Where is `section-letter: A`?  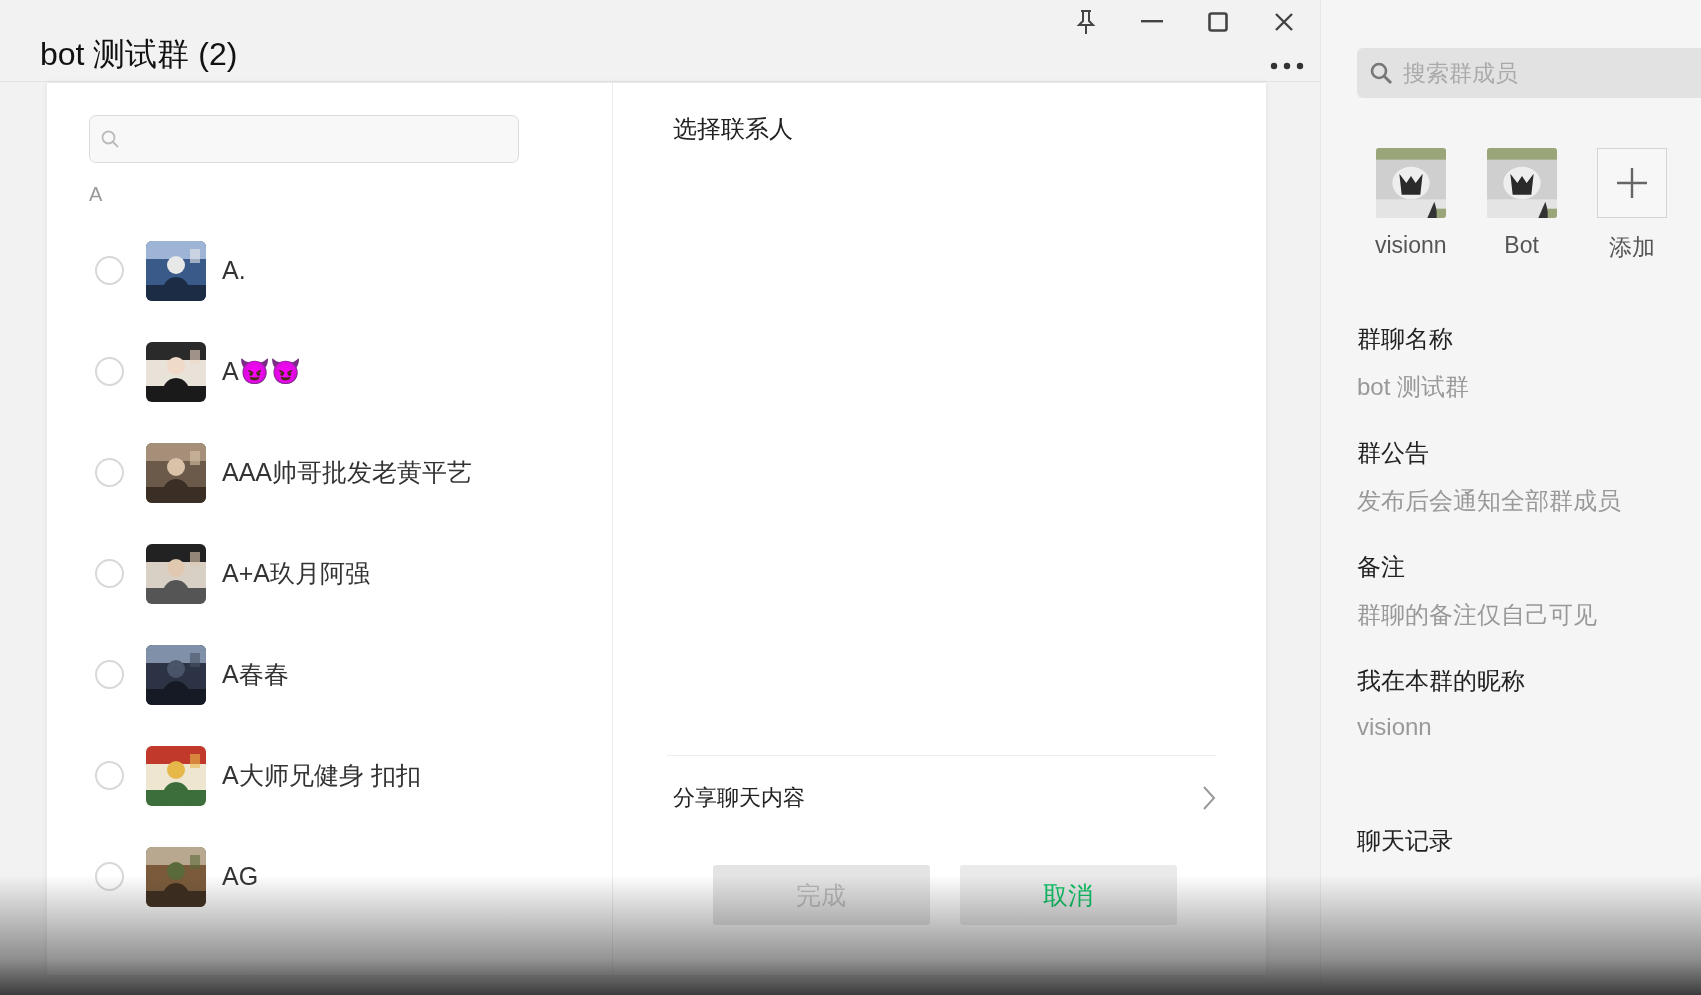 section-letter: A is located at coordinates (96, 194).